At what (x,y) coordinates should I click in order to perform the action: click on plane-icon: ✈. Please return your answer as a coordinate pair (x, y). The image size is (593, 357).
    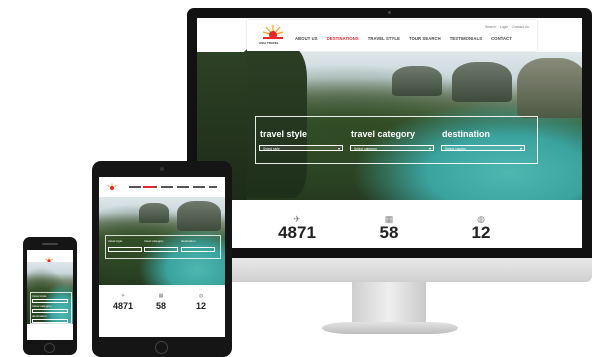
    Looking at the image, I should click on (123, 296).